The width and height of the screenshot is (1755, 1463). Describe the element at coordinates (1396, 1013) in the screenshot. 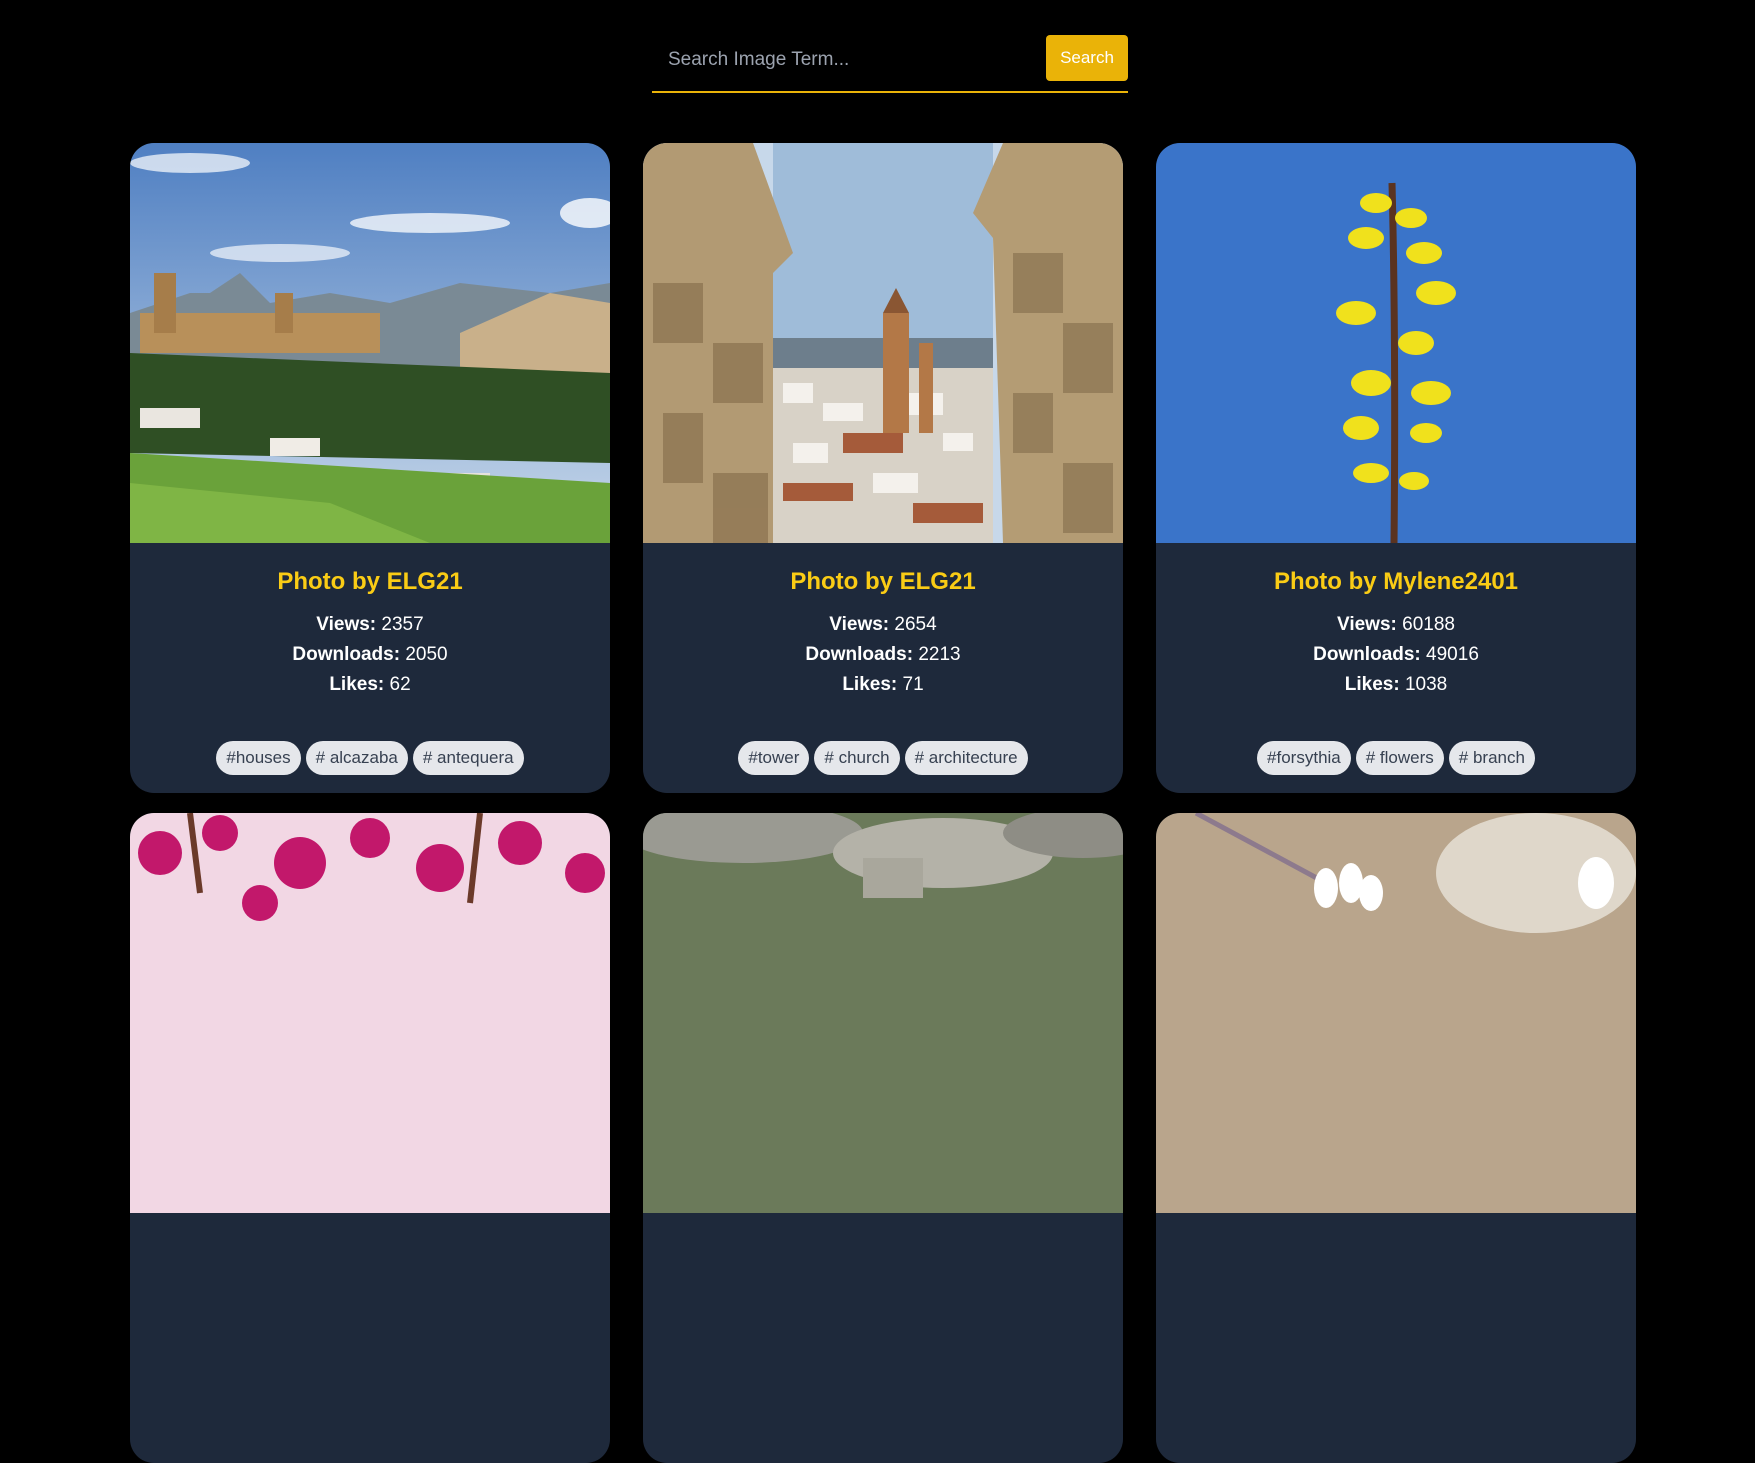

I see `card-image-white-blossom` at that location.